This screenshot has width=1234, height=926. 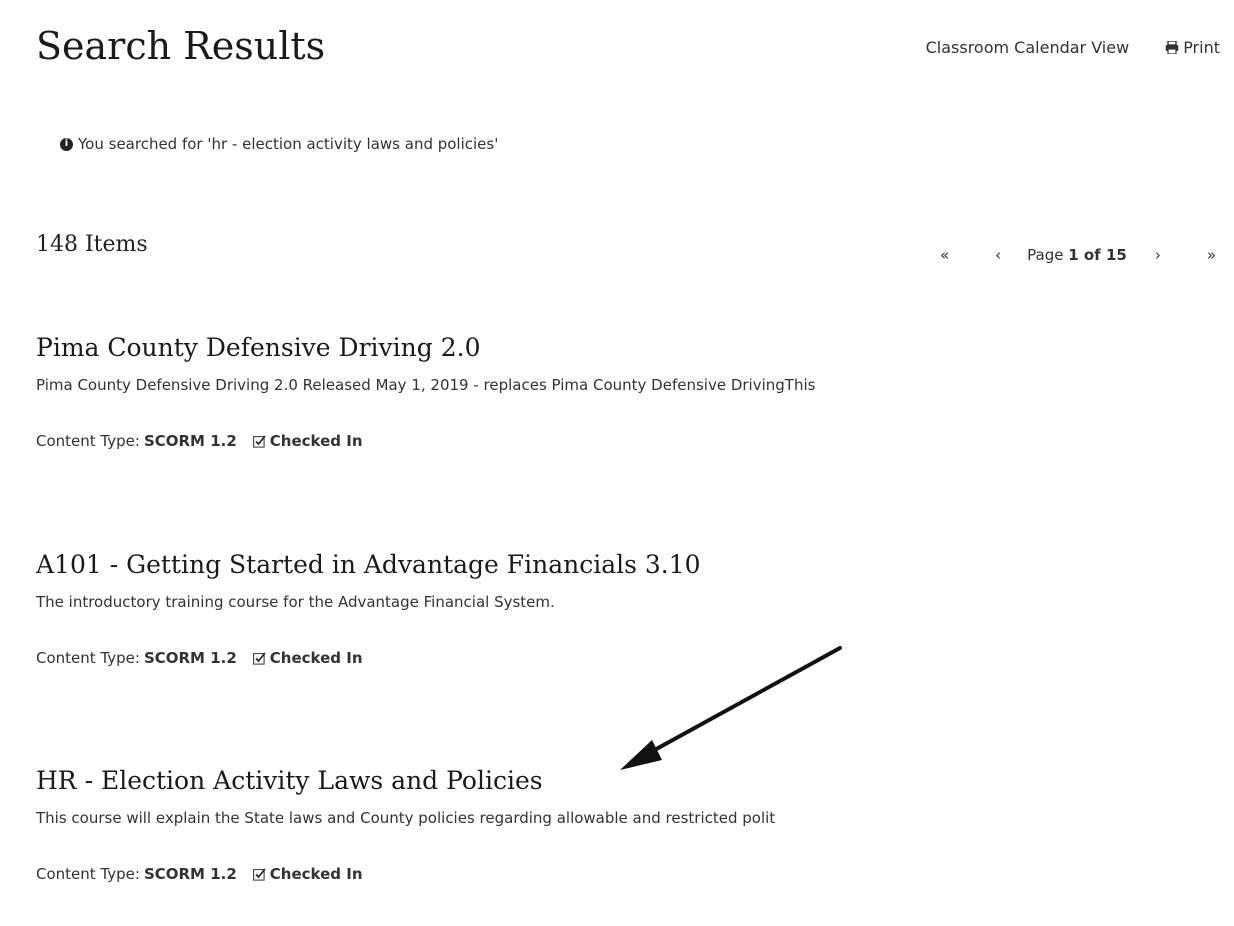 I want to click on page-info: Page 1 of 15, so click(x=1077, y=255).